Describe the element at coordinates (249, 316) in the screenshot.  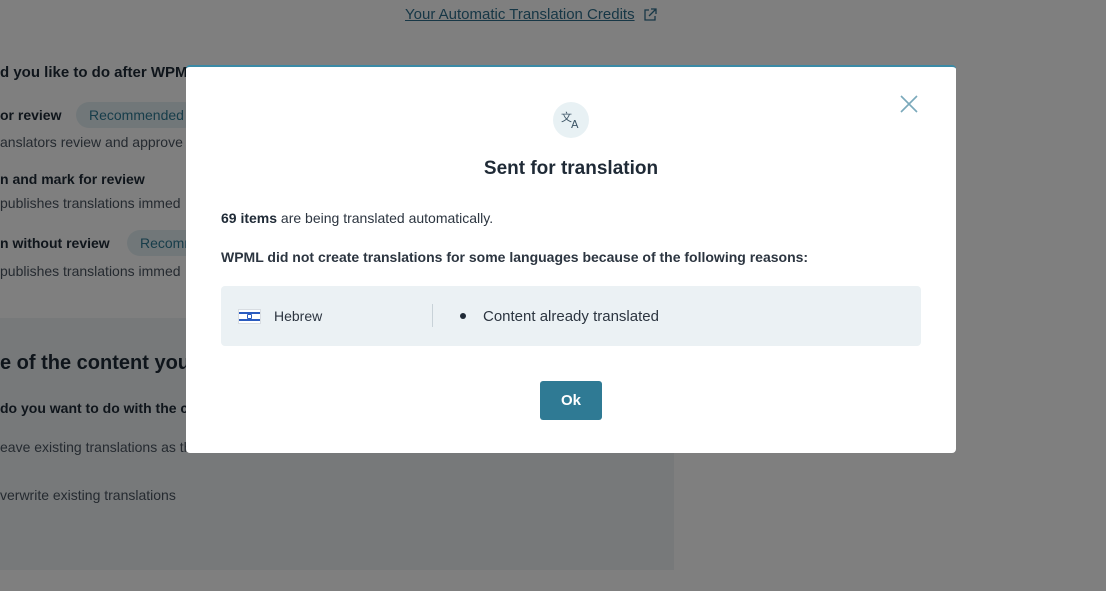
I see `israel-flag-icon` at that location.